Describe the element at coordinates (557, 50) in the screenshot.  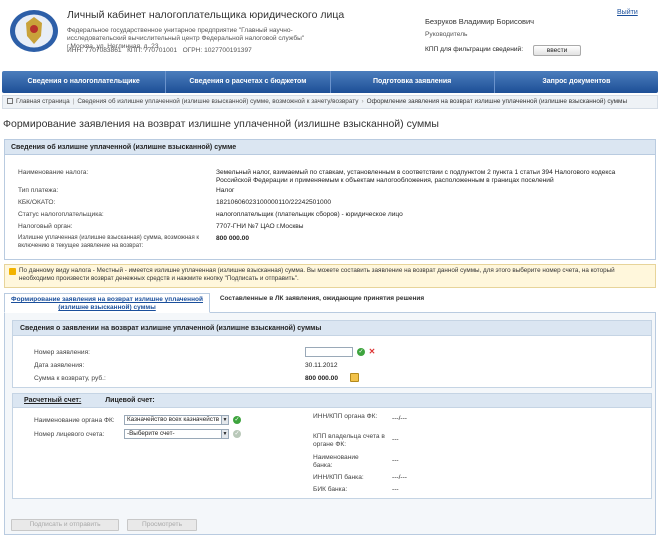
I see `kpp-filter-button: ввести` at that location.